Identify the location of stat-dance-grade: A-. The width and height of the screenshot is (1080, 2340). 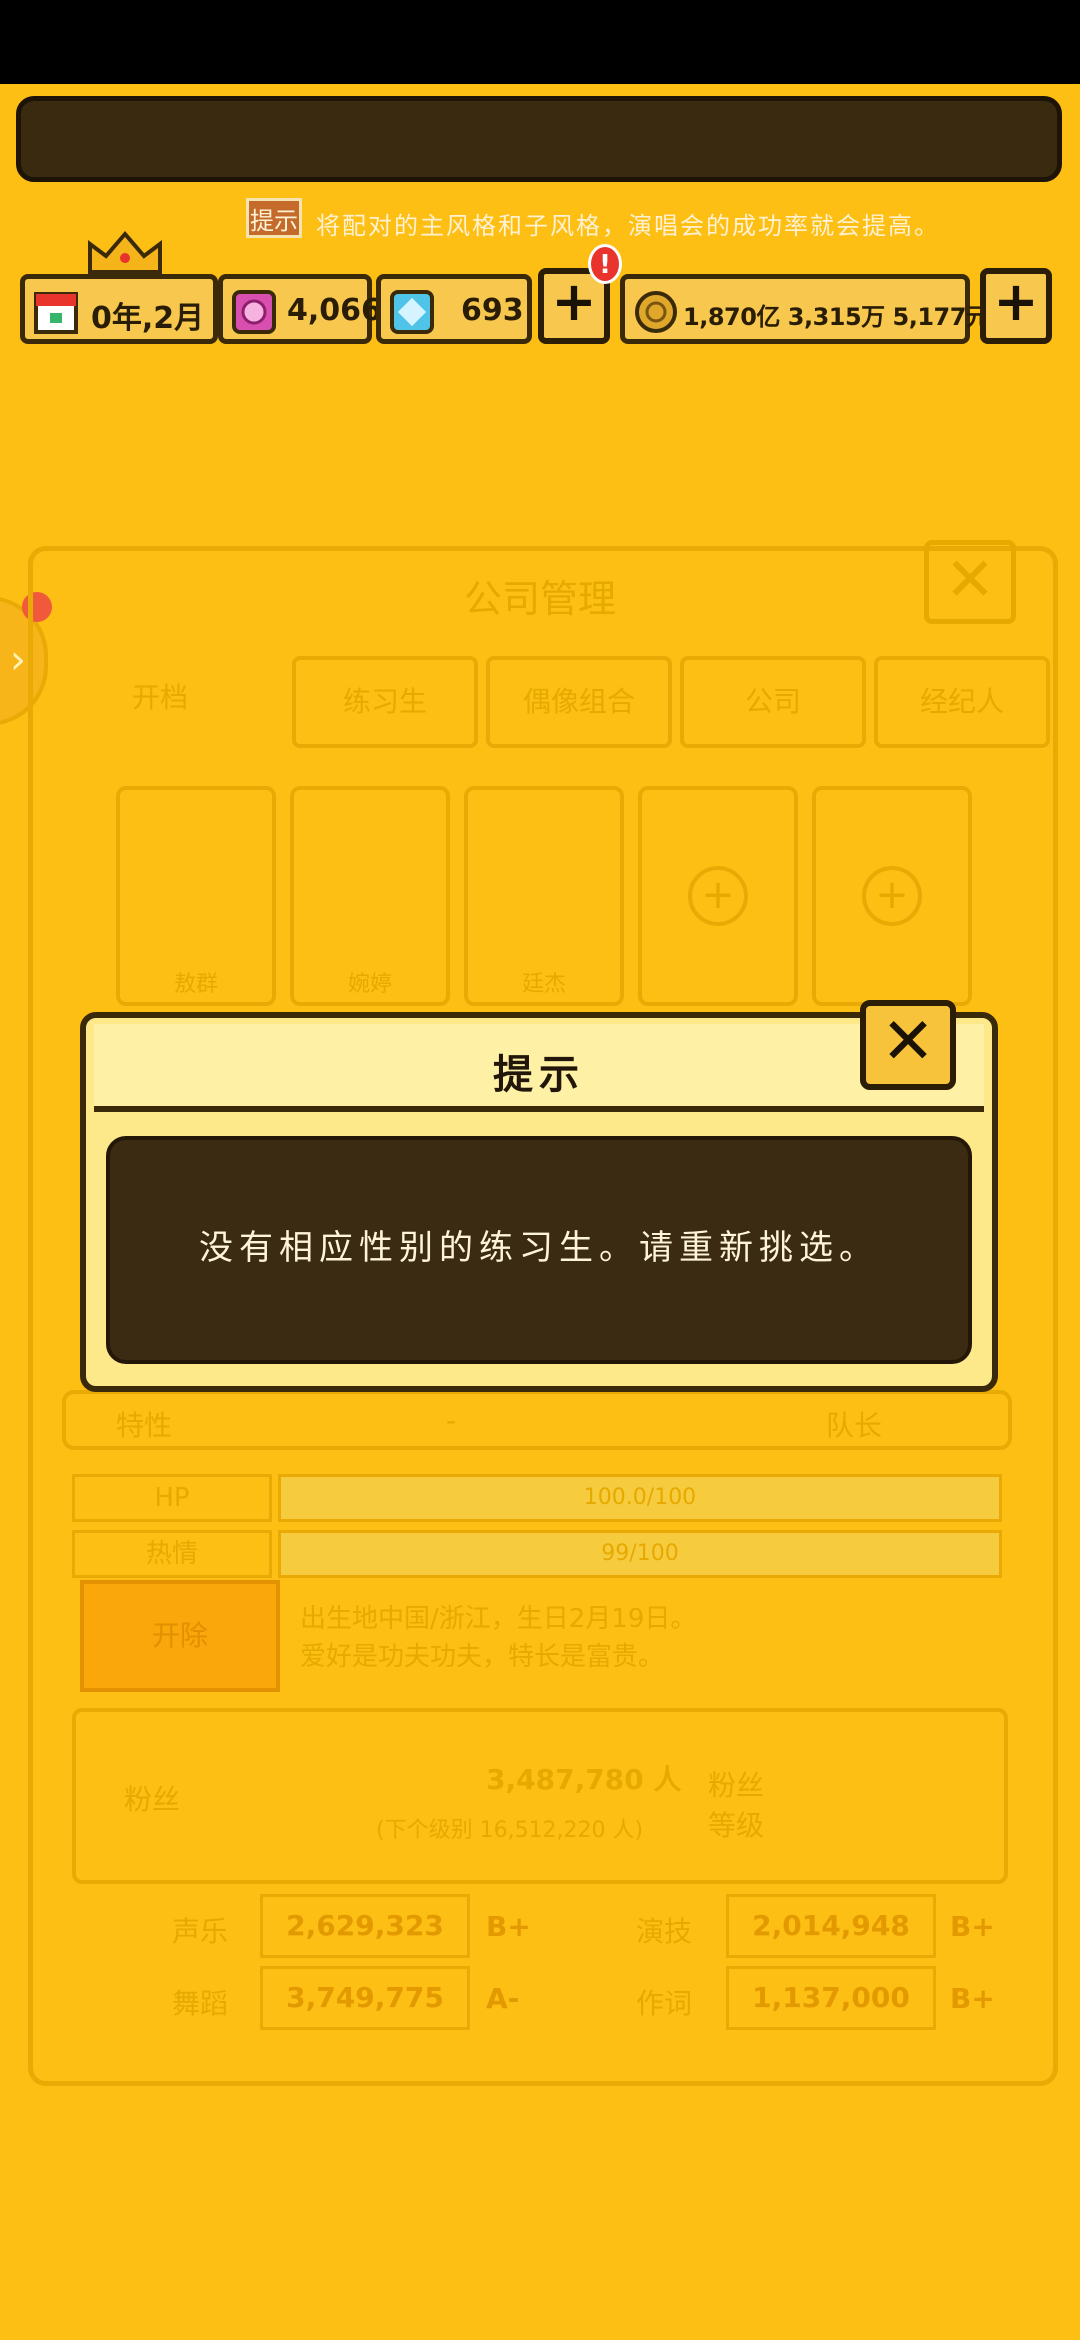
(503, 1998).